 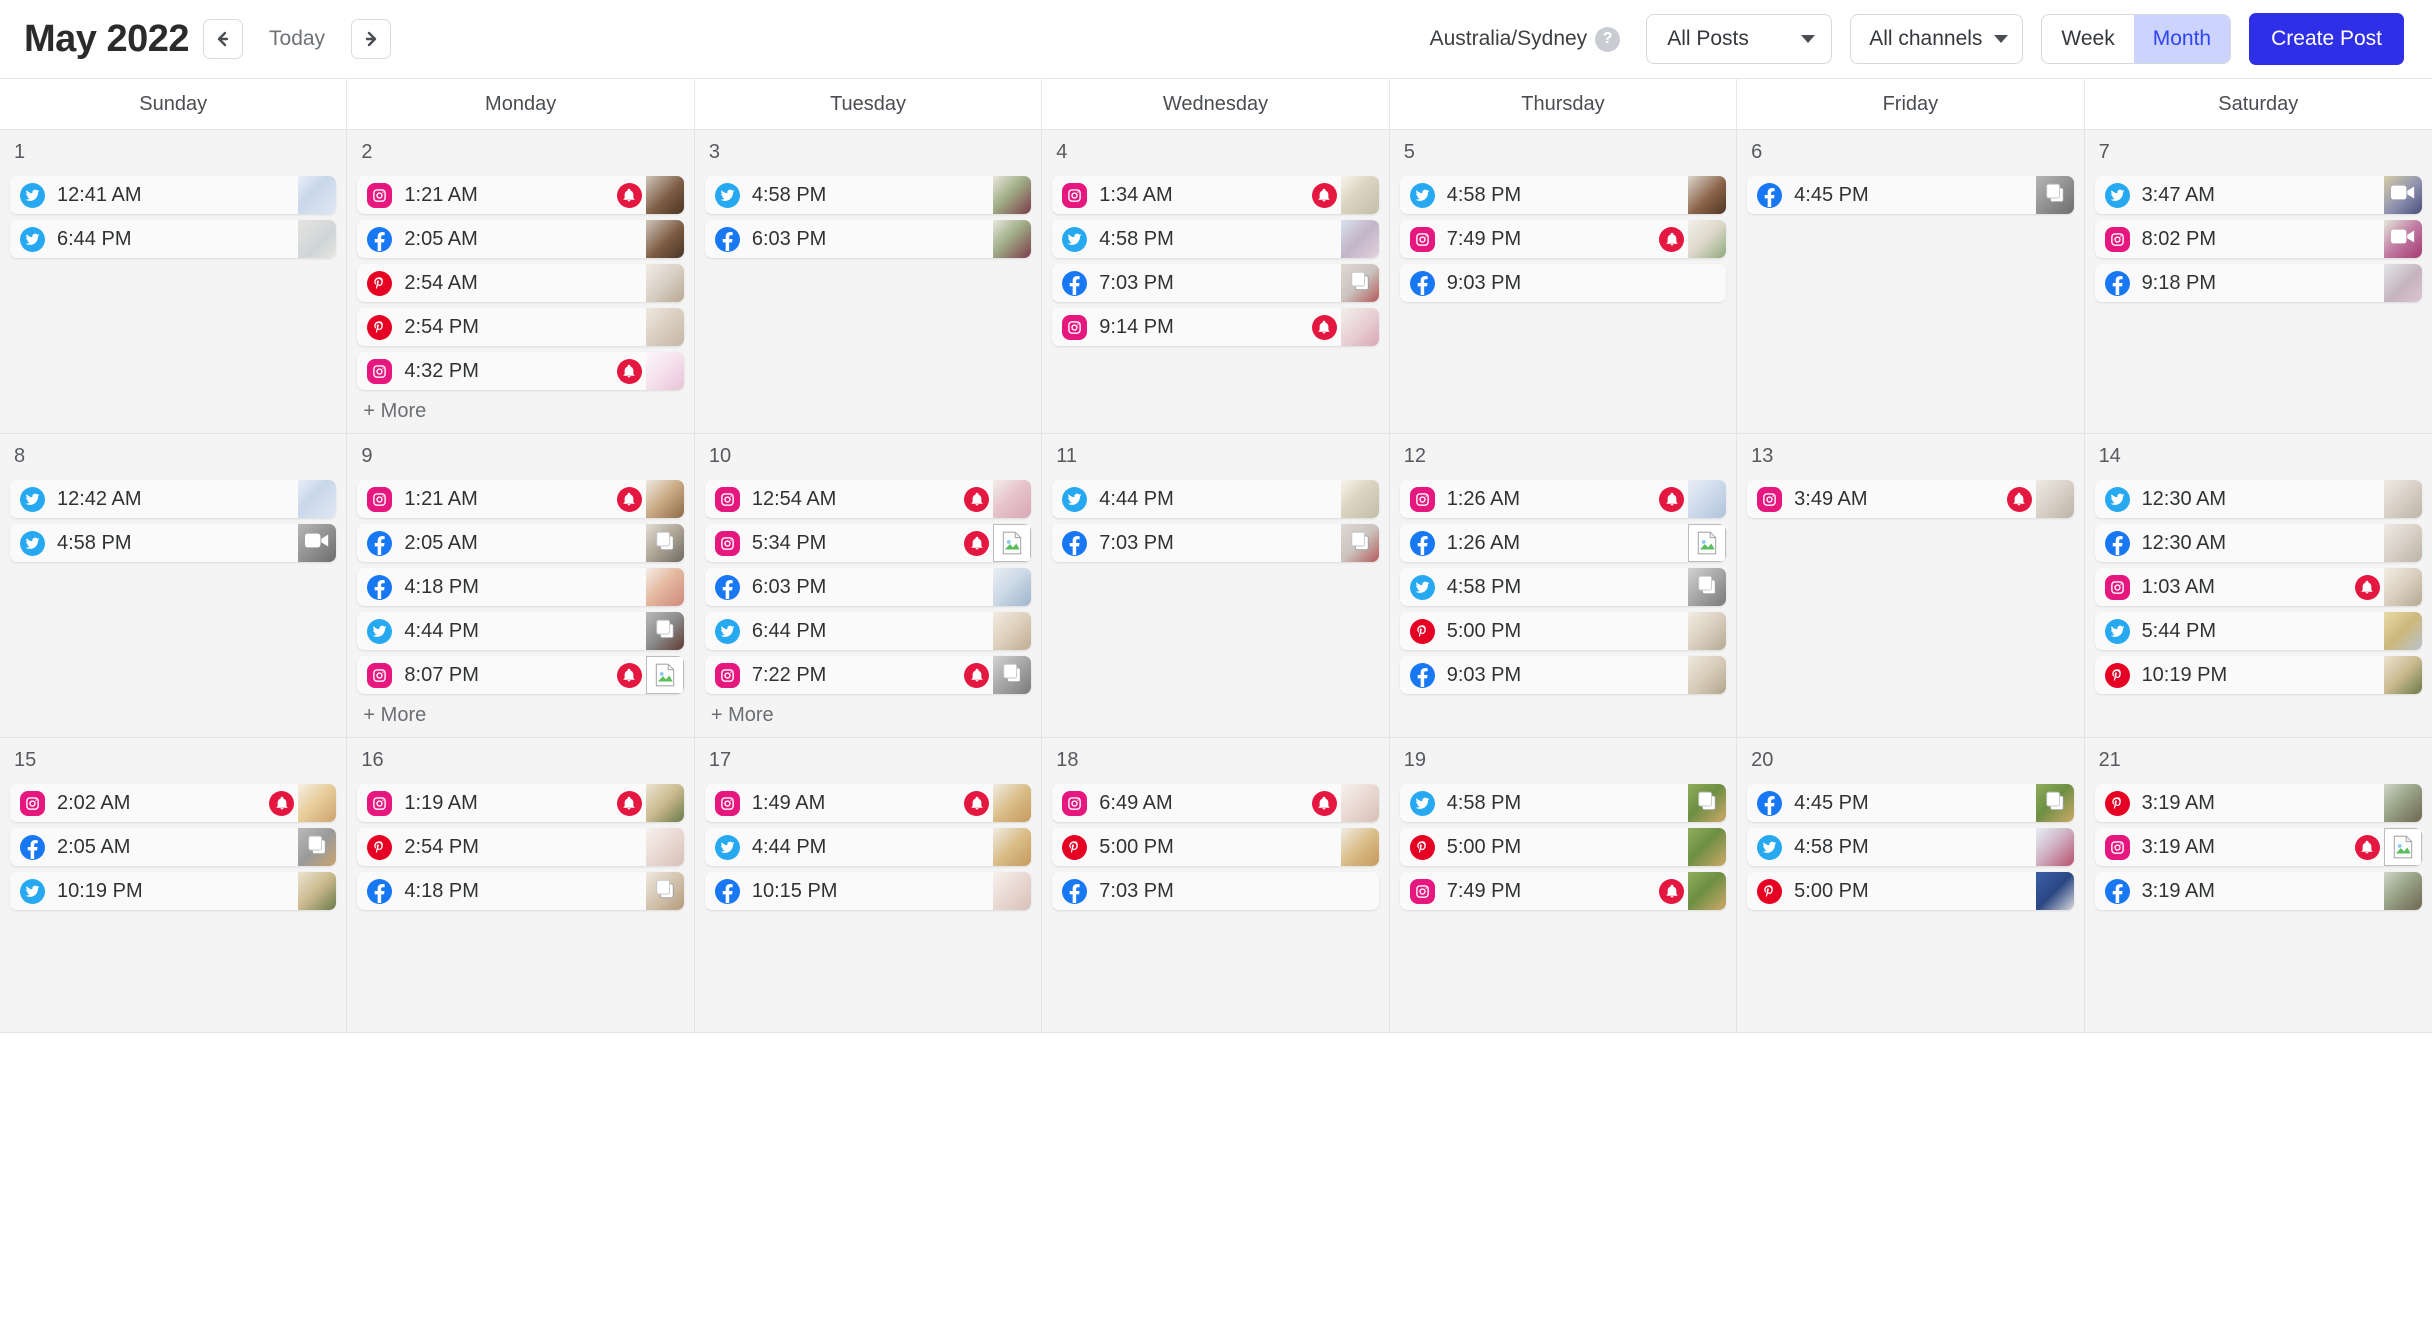 What do you see at coordinates (173, 891) in the screenshot?
I see `scheduled-post: 10:19 PM` at bounding box center [173, 891].